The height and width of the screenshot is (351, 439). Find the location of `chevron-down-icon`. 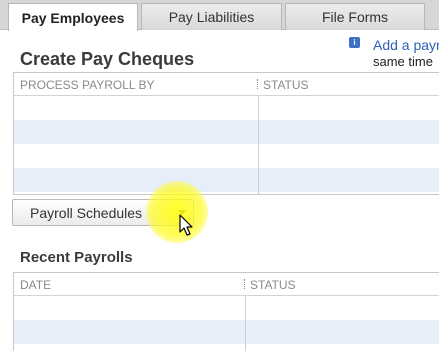

chevron-down-icon is located at coordinates (182, 212).